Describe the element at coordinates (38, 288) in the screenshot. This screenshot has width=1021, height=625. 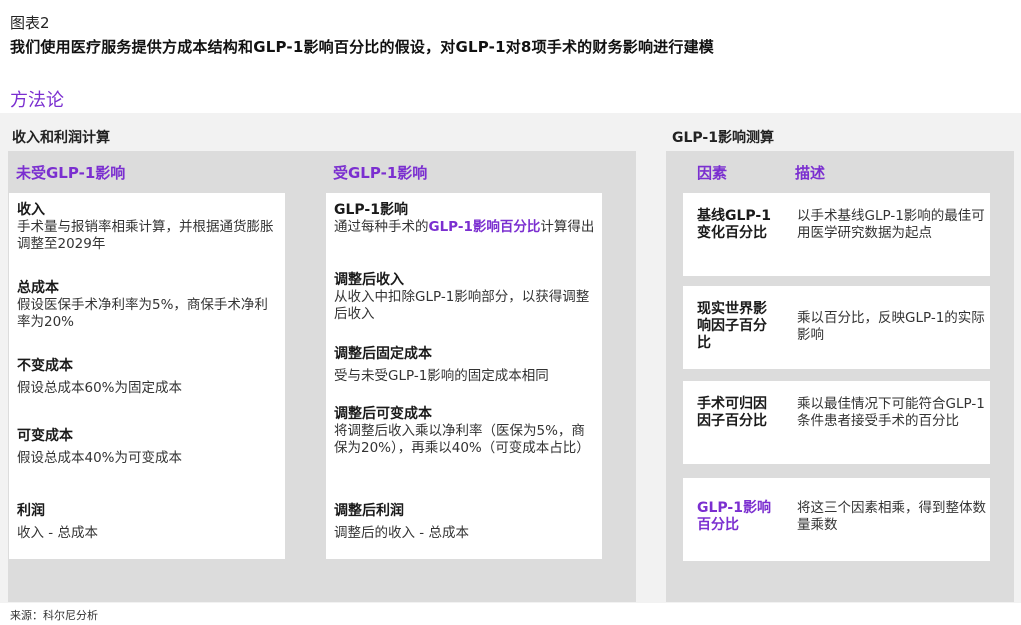
I see `item-title: 总成本` at that location.